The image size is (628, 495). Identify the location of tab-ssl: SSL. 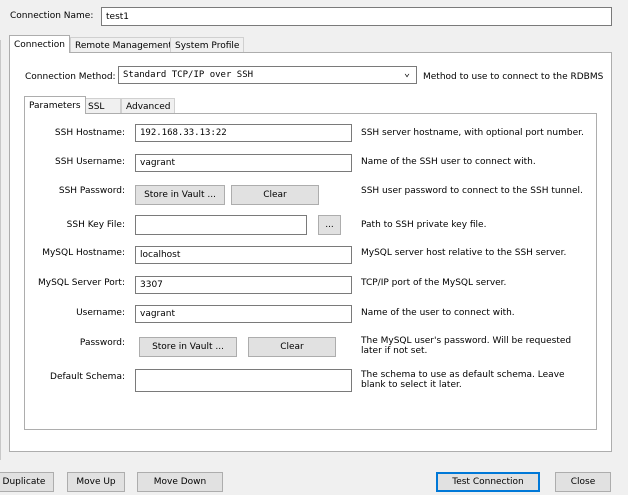
(102, 106).